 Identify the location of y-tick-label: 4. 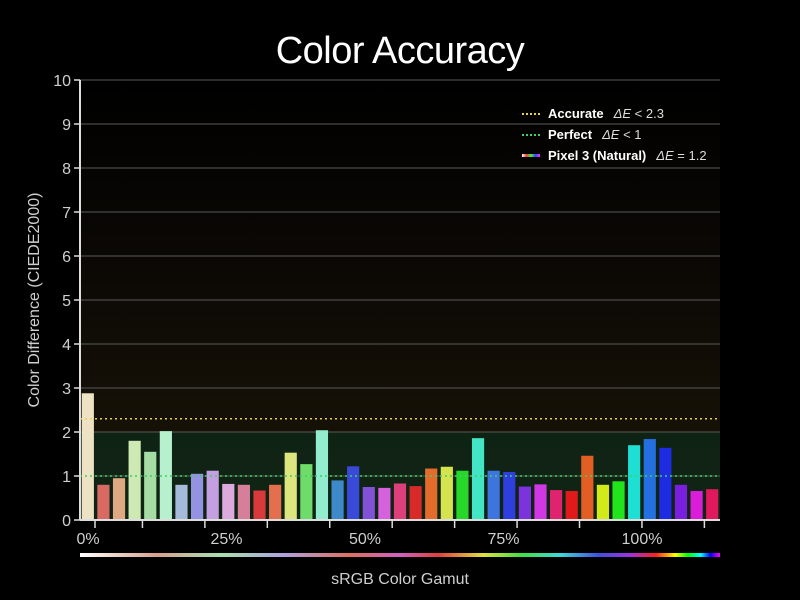
(66, 345).